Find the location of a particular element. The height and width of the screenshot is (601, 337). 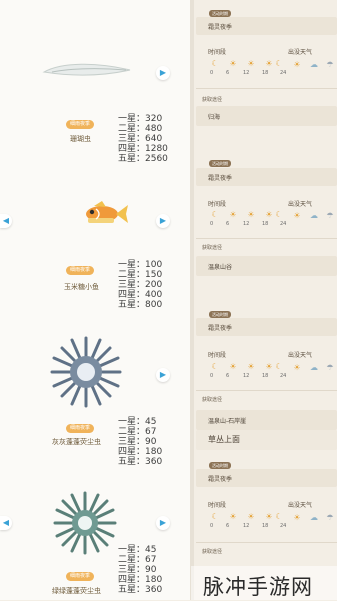

star-prices: 一星：320 二星：480 三星：640 四星：1280 五星：2560 is located at coordinates (143, 139).